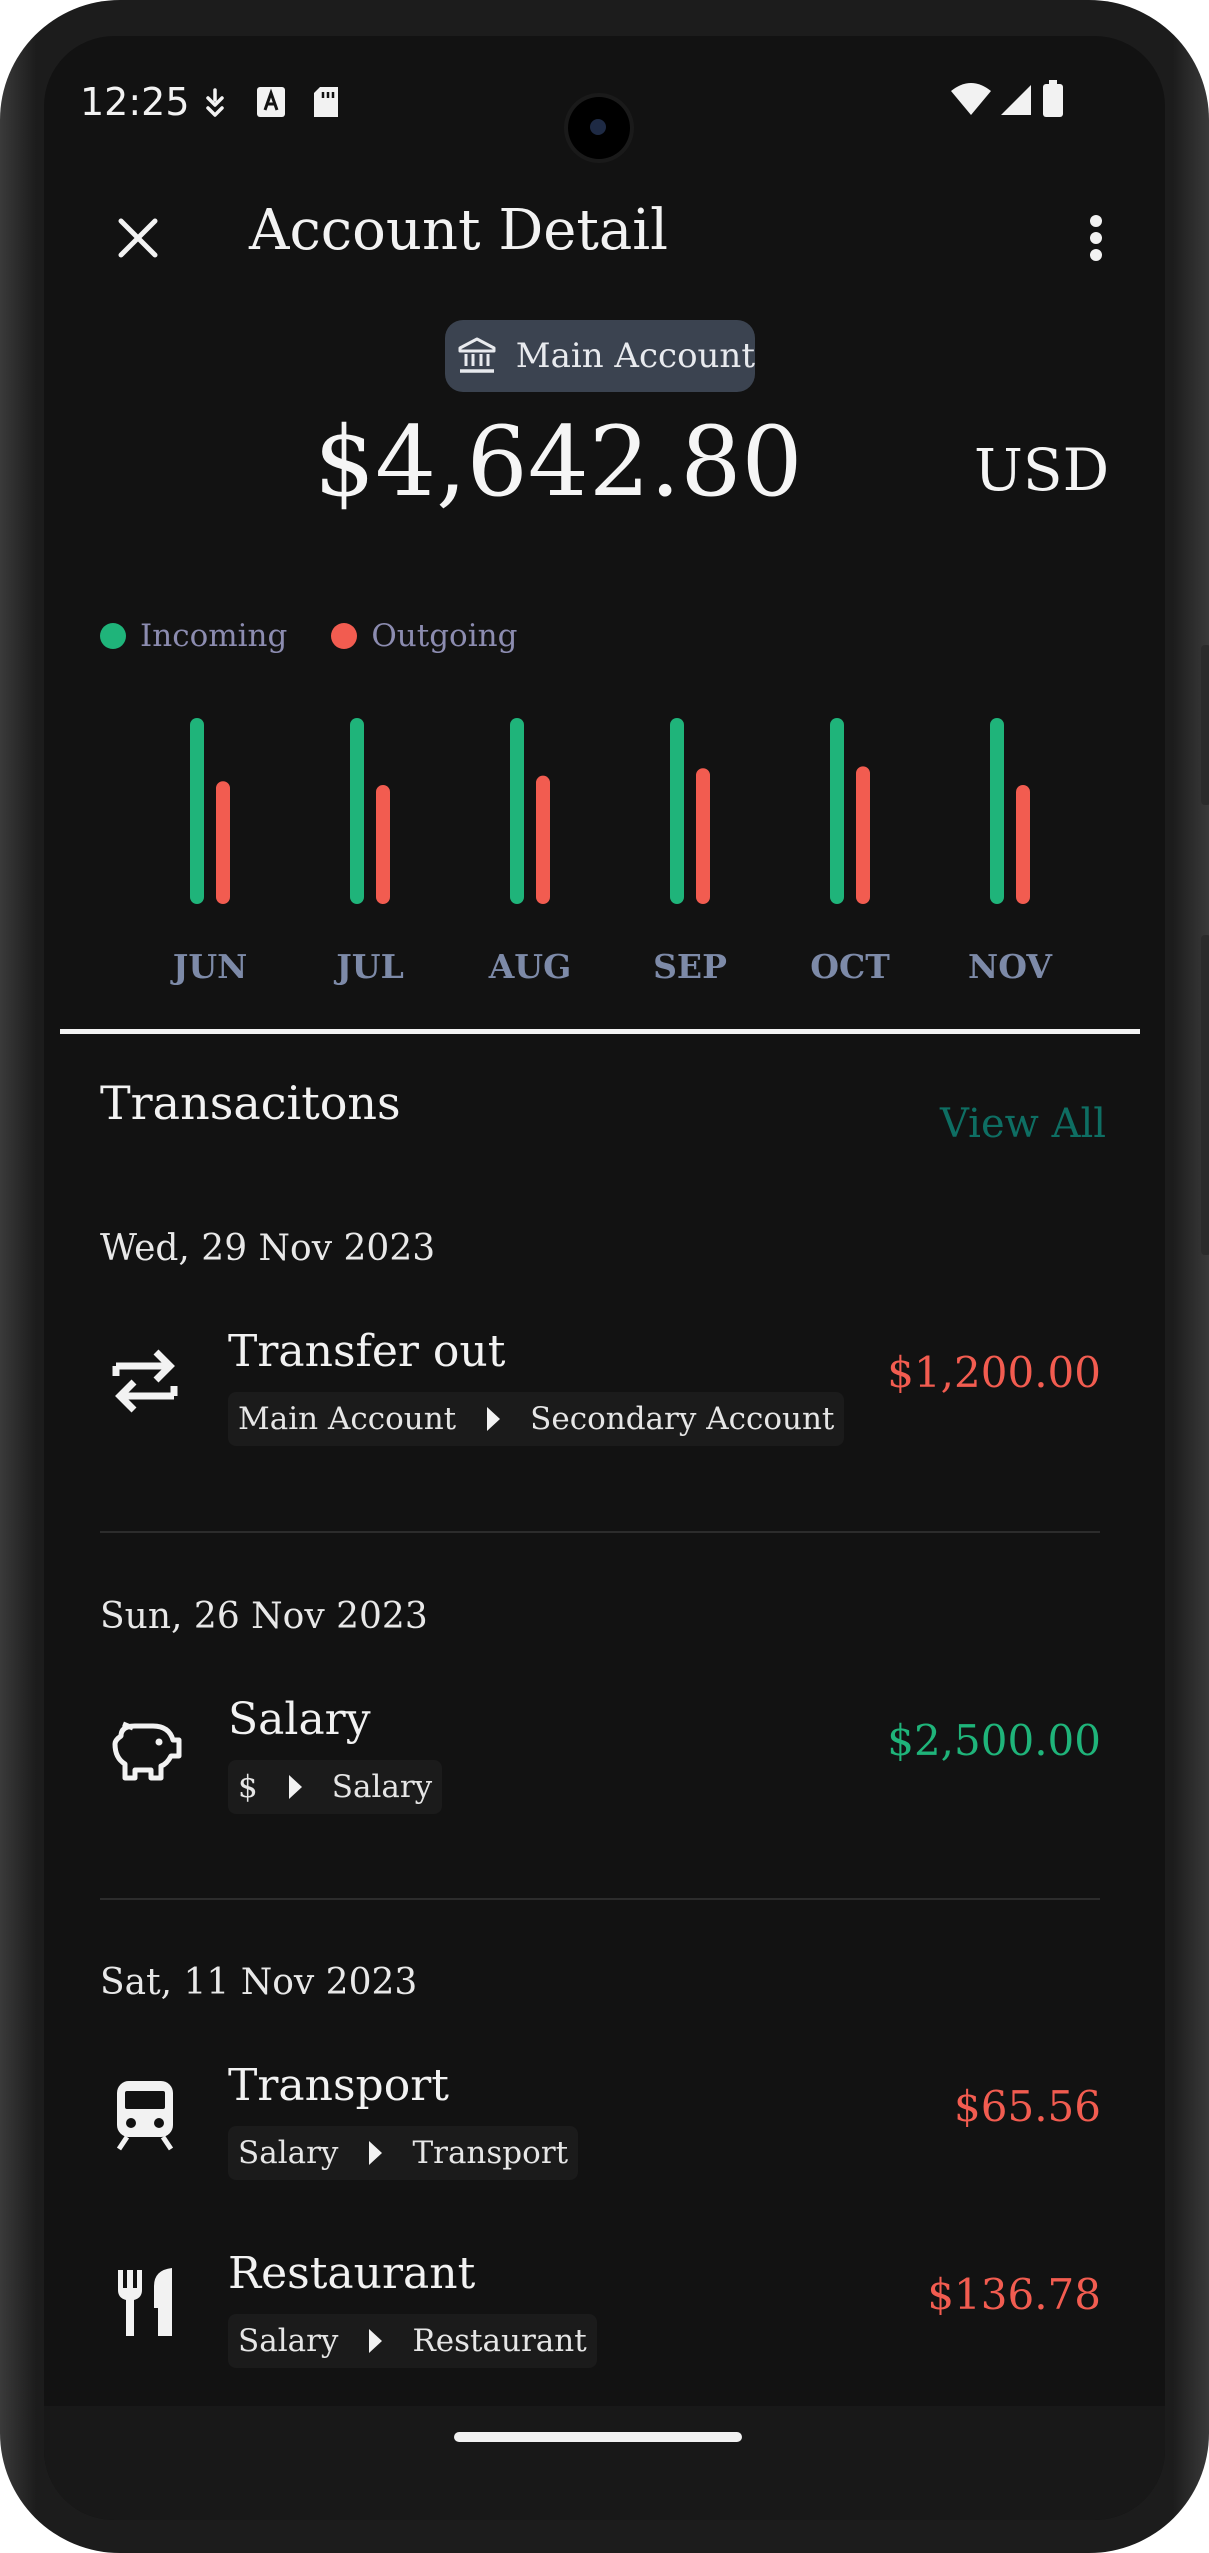 This screenshot has width=1209, height=2553. What do you see at coordinates (703, 836) in the screenshot?
I see `outgoing-bar-sep` at bounding box center [703, 836].